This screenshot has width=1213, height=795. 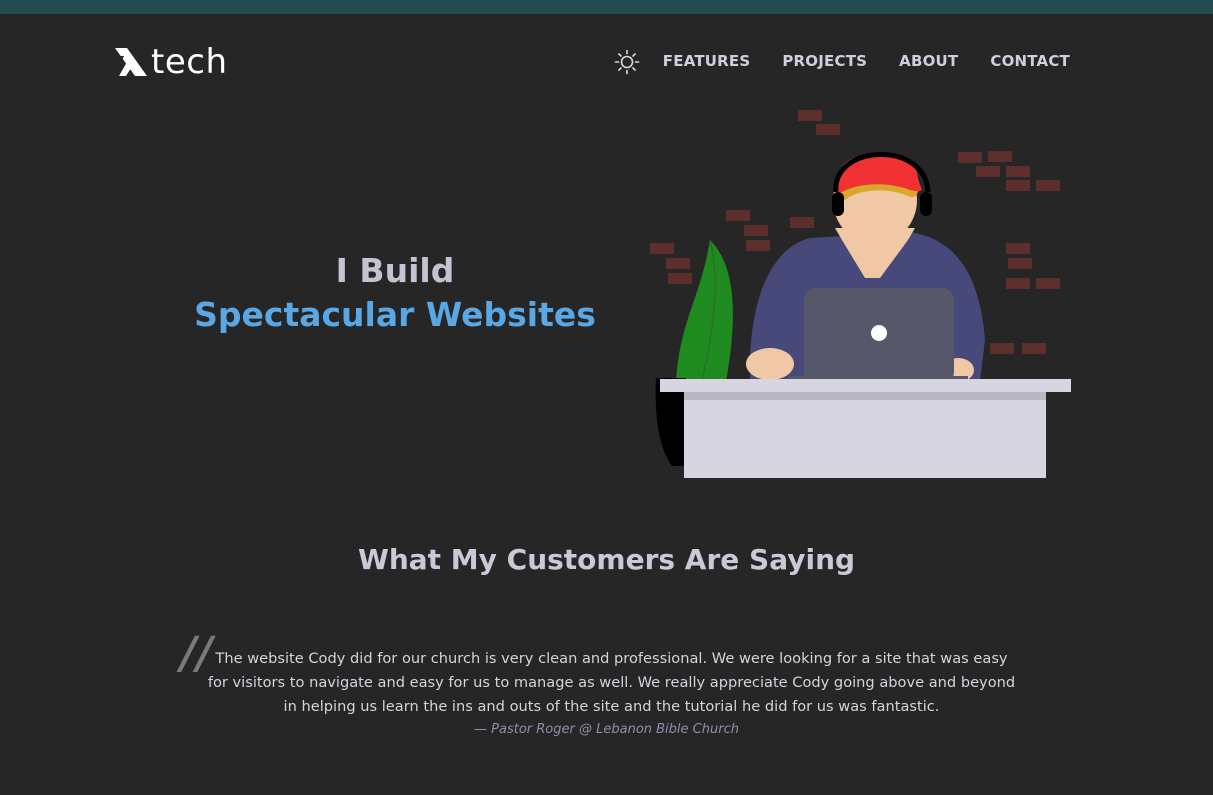 I want to click on nav-contact-link: CONTACT, so click(x=1030, y=61).